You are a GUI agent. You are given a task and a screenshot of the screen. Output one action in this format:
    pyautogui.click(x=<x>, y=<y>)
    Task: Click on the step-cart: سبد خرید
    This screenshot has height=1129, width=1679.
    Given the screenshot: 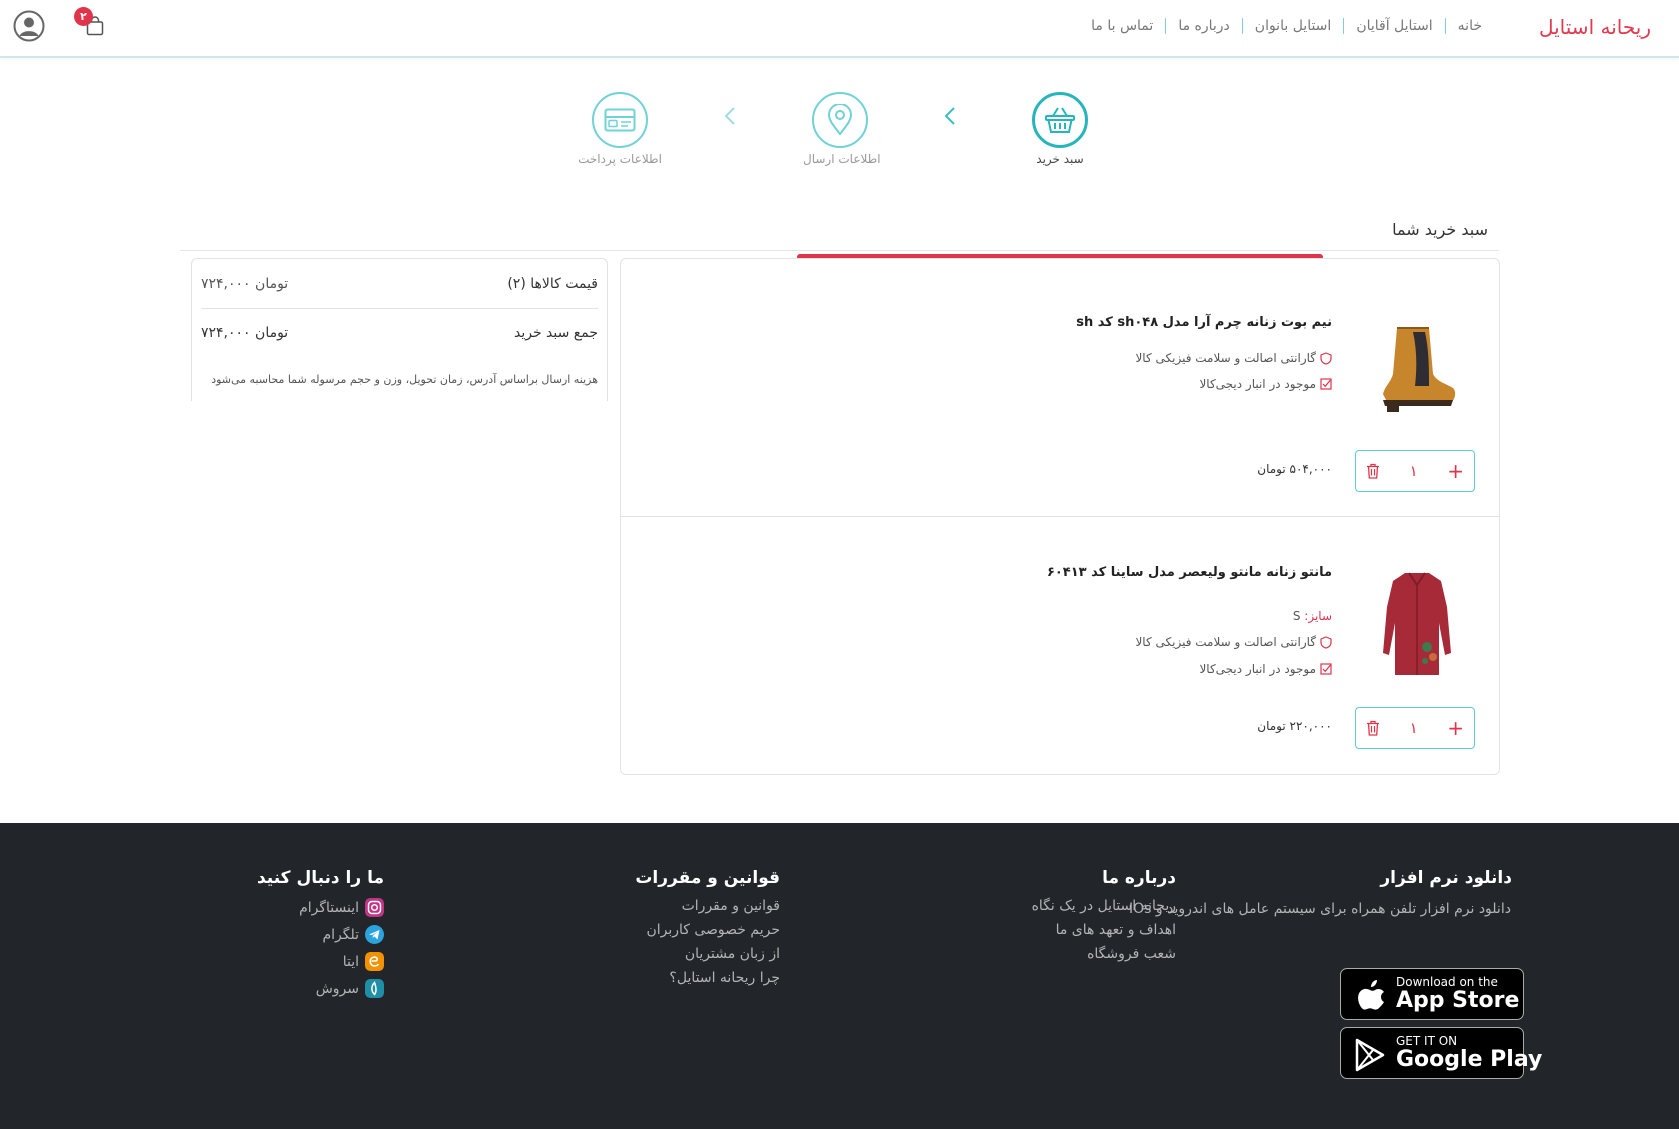 What is the action you would take?
    pyautogui.click(x=1060, y=129)
    